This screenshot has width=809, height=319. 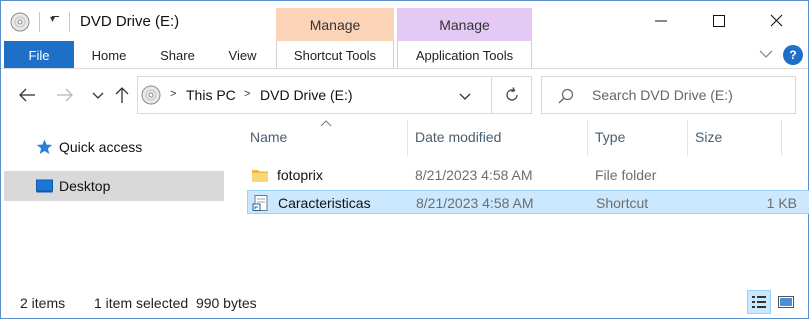 I want to click on details-view-icon, so click(x=759, y=302).